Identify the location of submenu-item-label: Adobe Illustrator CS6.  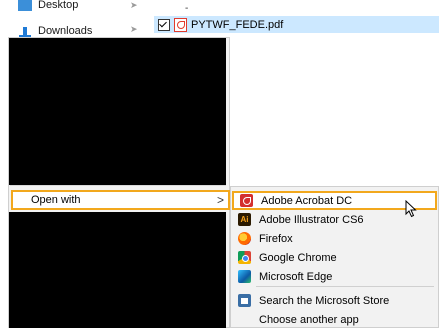
(311, 219).